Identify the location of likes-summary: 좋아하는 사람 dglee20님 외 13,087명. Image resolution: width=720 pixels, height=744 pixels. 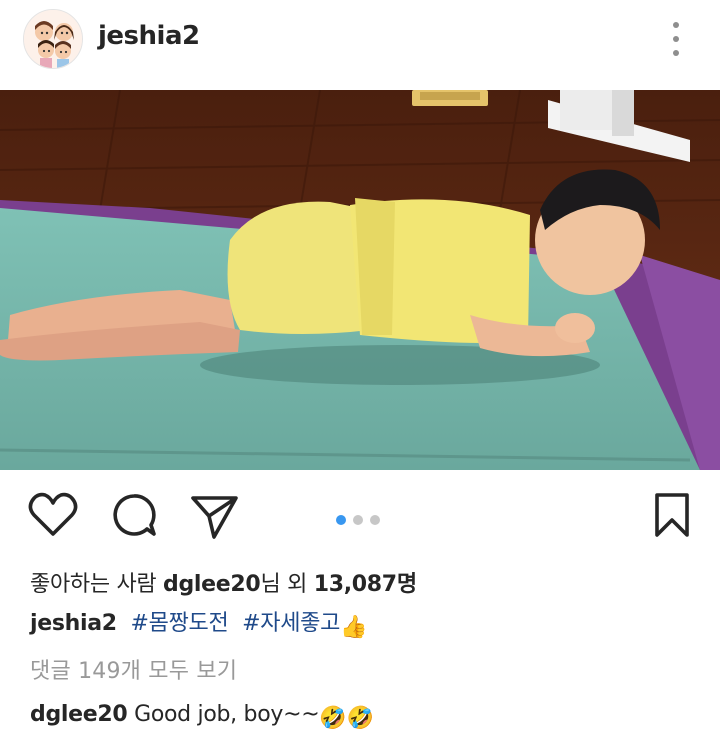
(223, 582).